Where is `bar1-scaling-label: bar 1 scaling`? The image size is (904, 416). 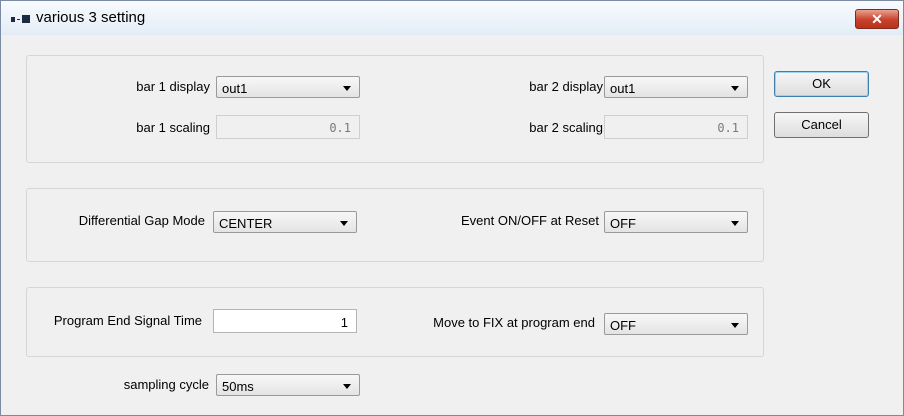 bar1-scaling-label: bar 1 scaling is located at coordinates (173, 127).